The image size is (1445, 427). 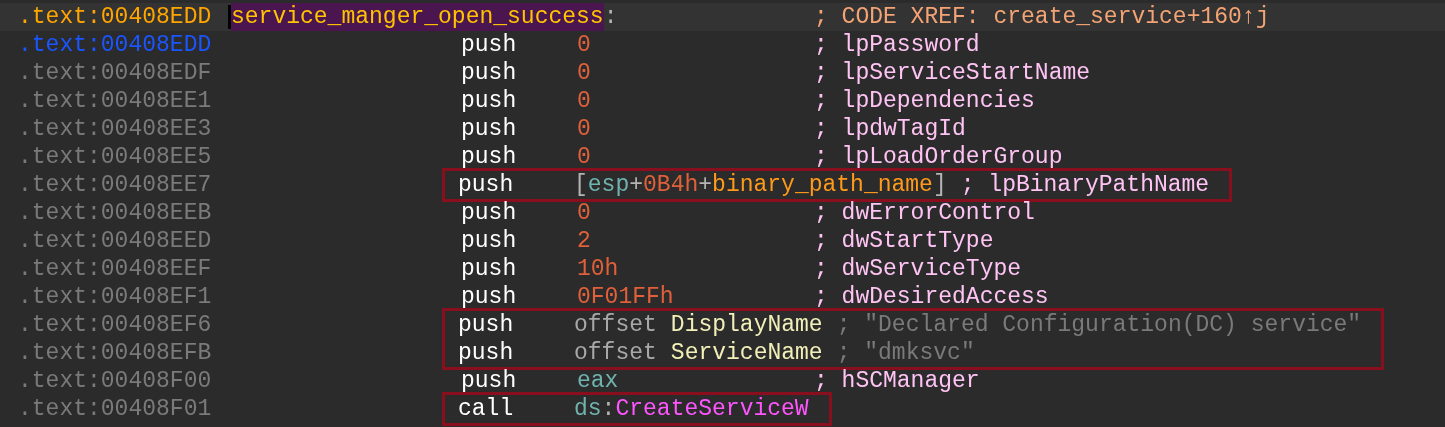 What do you see at coordinates (115, 269) in the screenshot?
I see `address: .text:00408EEF` at bounding box center [115, 269].